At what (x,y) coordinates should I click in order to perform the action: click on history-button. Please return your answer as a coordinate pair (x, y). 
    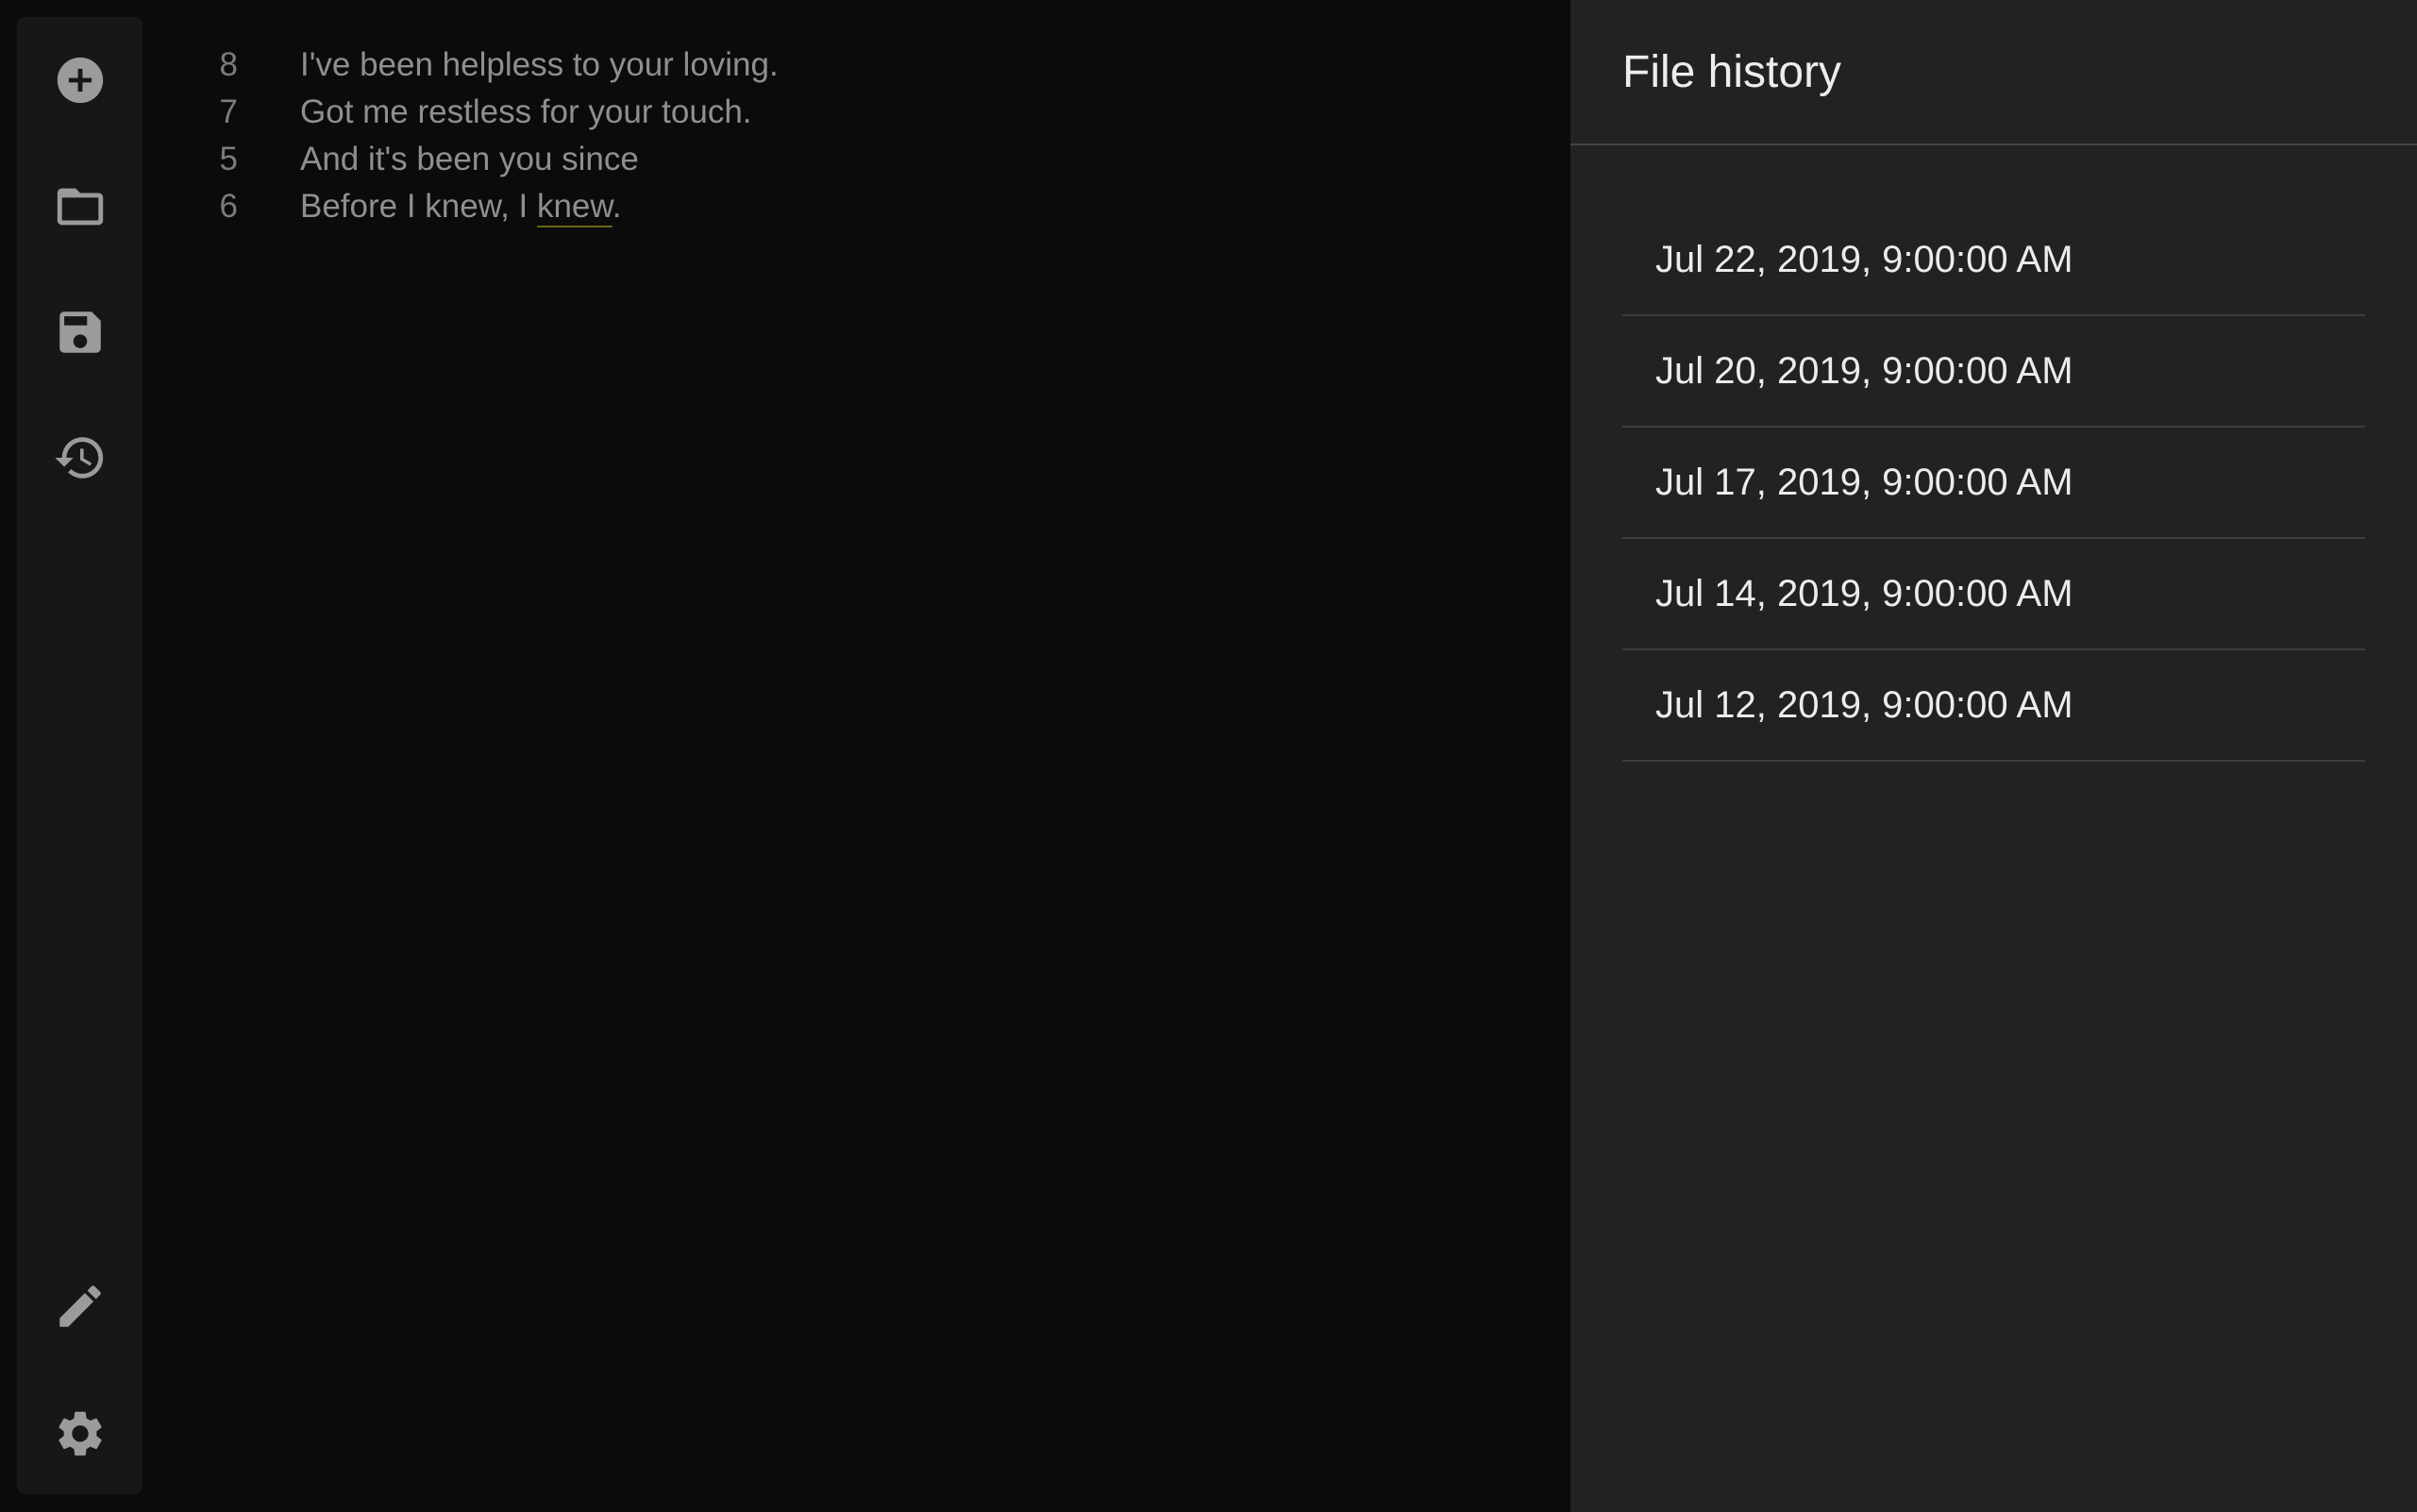
    Looking at the image, I should click on (80, 458).